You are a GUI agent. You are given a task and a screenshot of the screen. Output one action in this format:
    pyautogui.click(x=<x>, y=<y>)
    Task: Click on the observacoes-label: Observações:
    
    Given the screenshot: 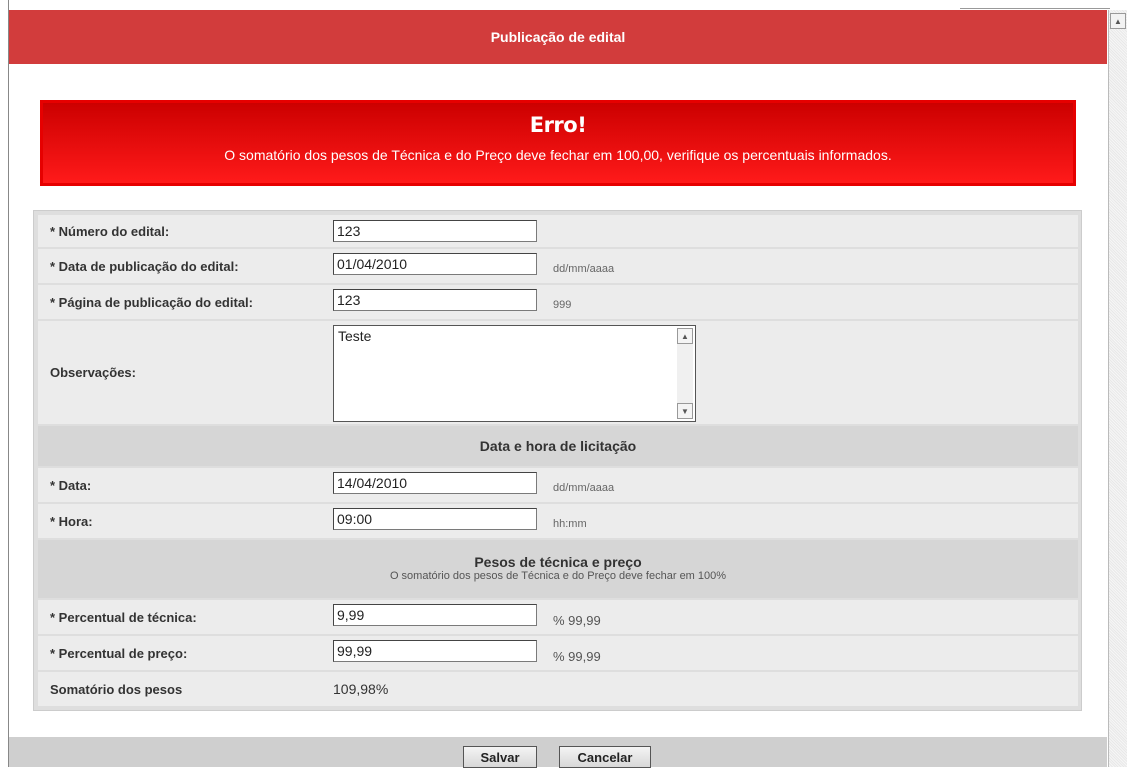 What is the action you would take?
    pyautogui.click(x=93, y=372)
    